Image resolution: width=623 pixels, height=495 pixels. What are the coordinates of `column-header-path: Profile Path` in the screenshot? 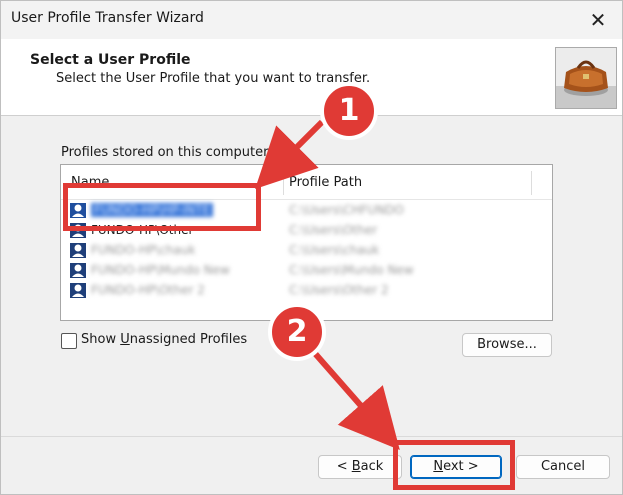 It's located at (325, 182).